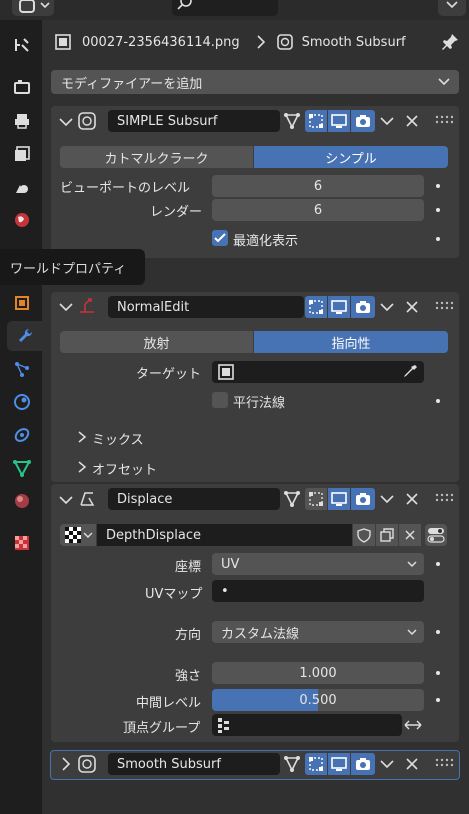 Image resolution: width=469 pixels, height=814 pixels. Describe the element at coordinates (22, 45) in the screenshot. I see `tab-tool` at that location.